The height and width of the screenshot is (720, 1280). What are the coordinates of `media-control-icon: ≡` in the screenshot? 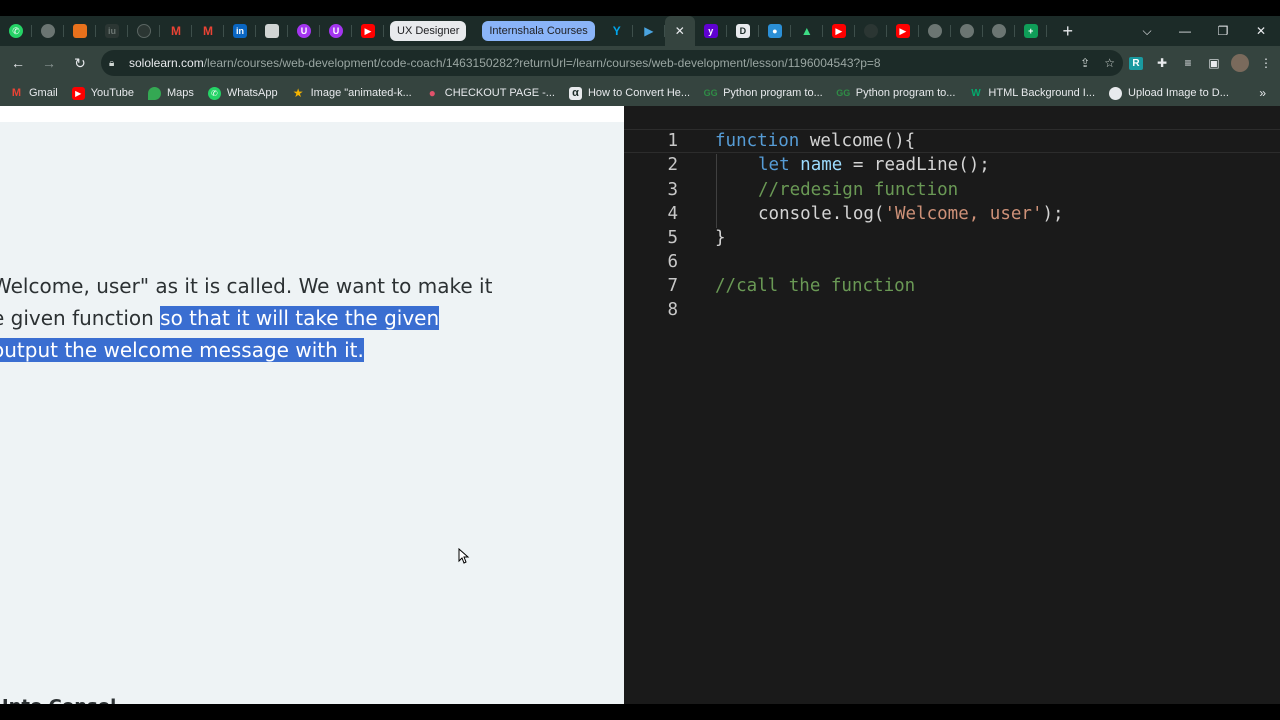 It's located at (1188, 63).